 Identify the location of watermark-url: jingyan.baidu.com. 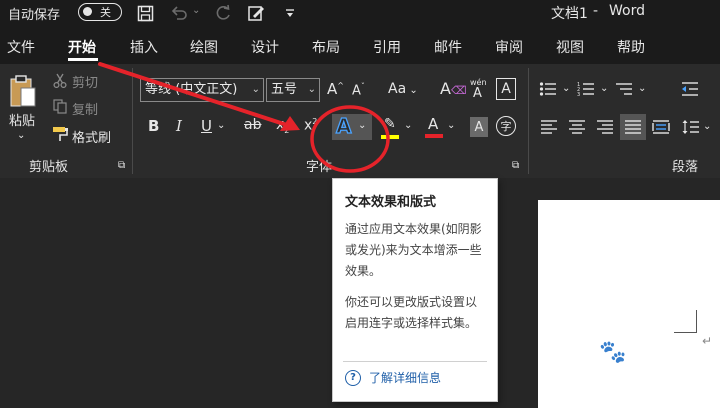
(613, 381).